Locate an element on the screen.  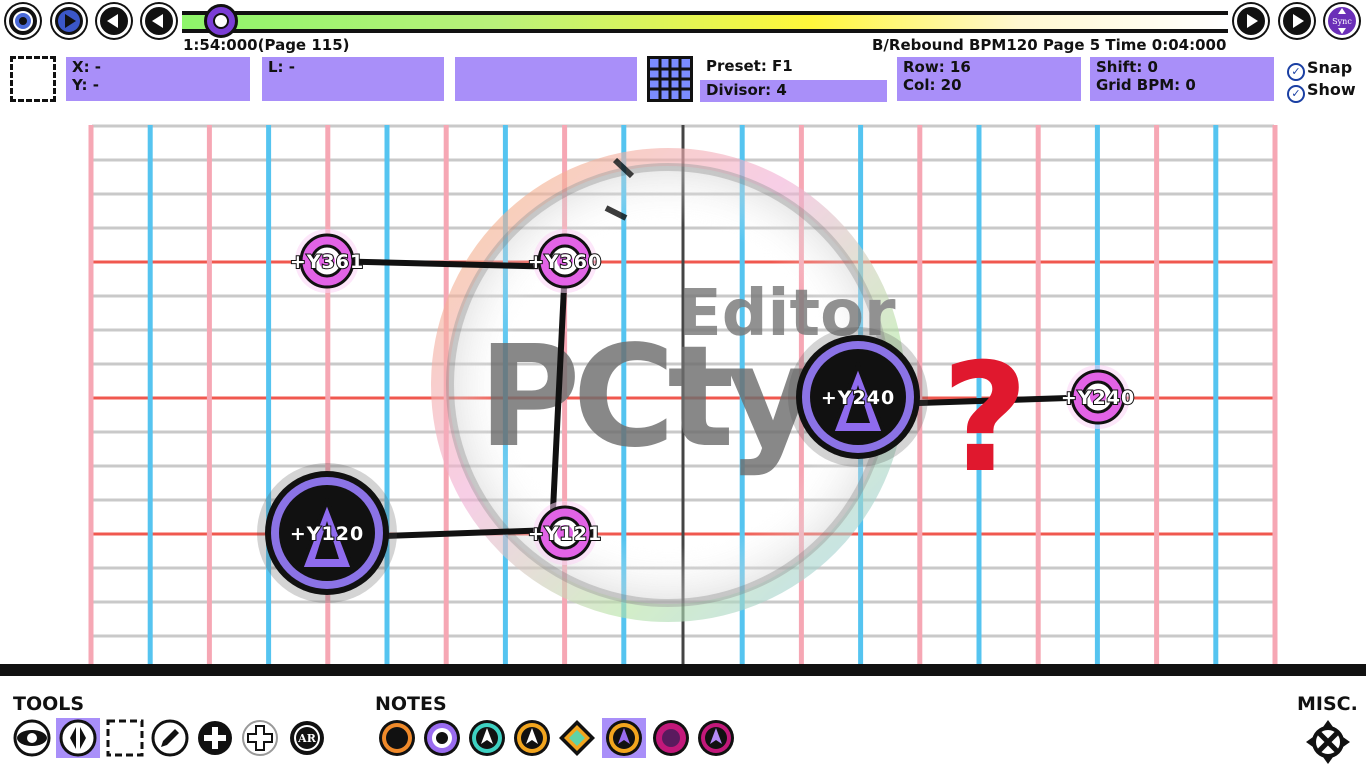
play-button is located at coordinates (69, 21).